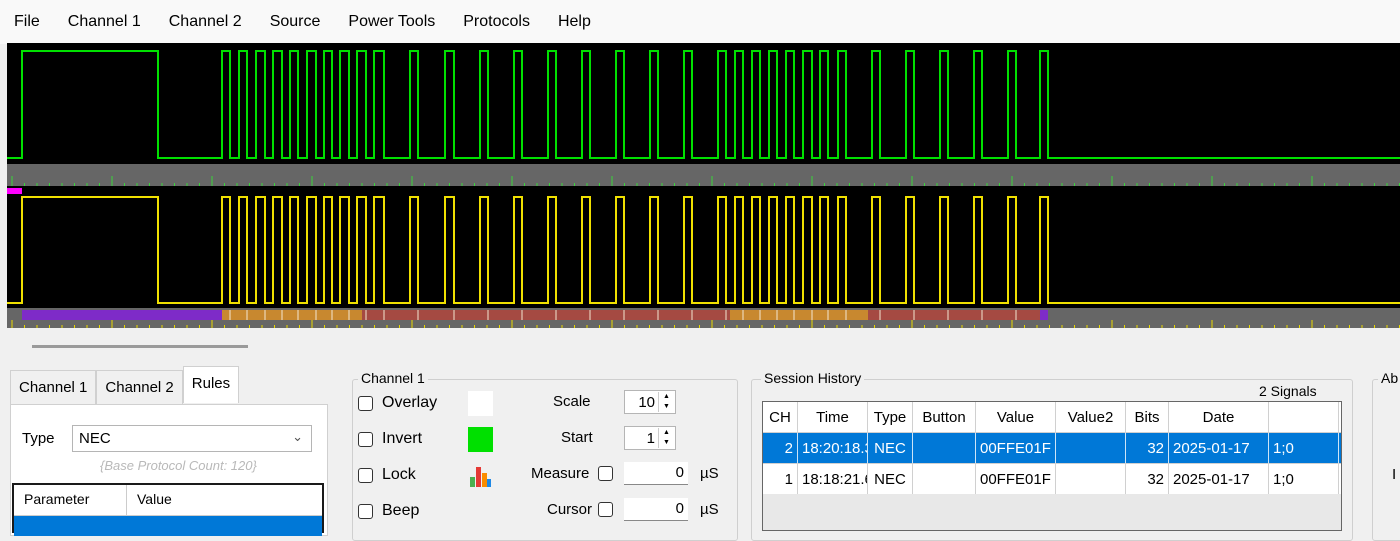 The width and height of the screenshot is (1400, 541). I want to click on menu-file: File, so click(27, 22).